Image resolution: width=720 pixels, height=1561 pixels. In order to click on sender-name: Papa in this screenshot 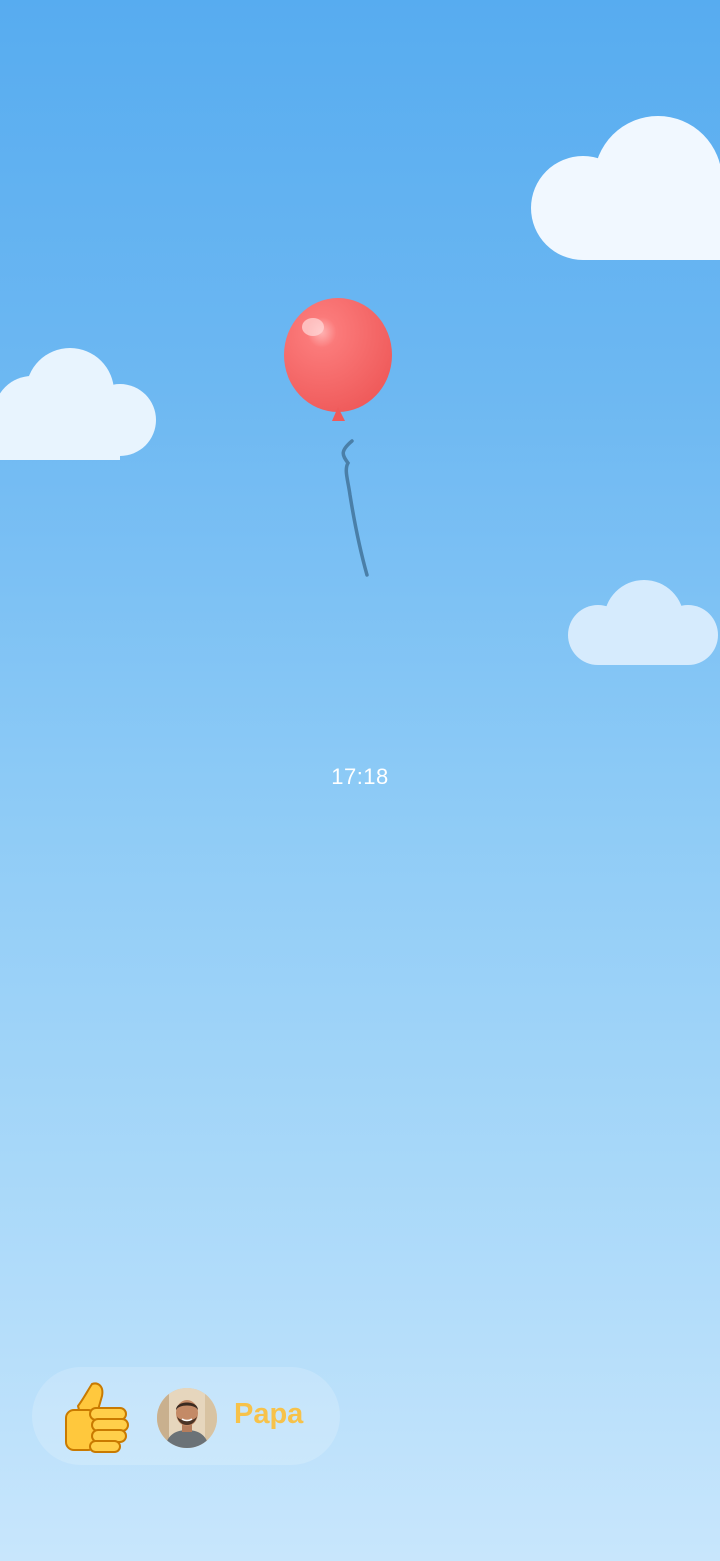, I will do `click(269, 1414)`.